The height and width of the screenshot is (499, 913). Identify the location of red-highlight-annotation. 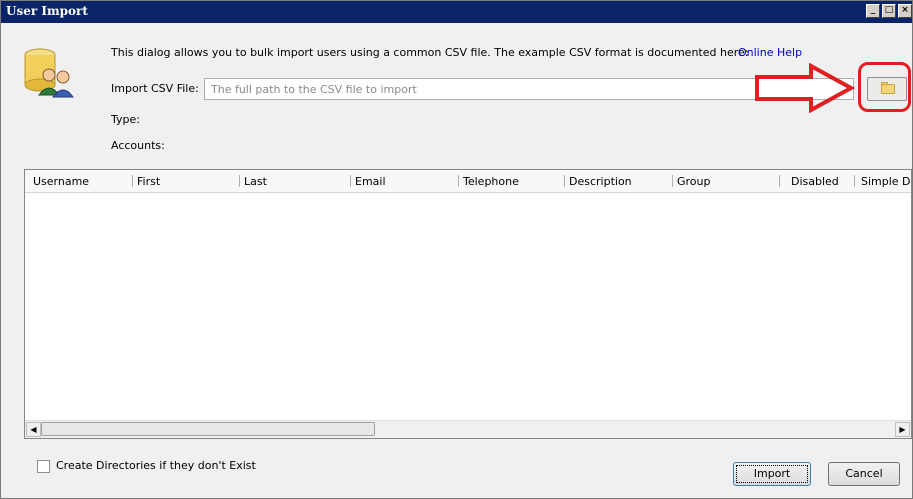
(884, 87).